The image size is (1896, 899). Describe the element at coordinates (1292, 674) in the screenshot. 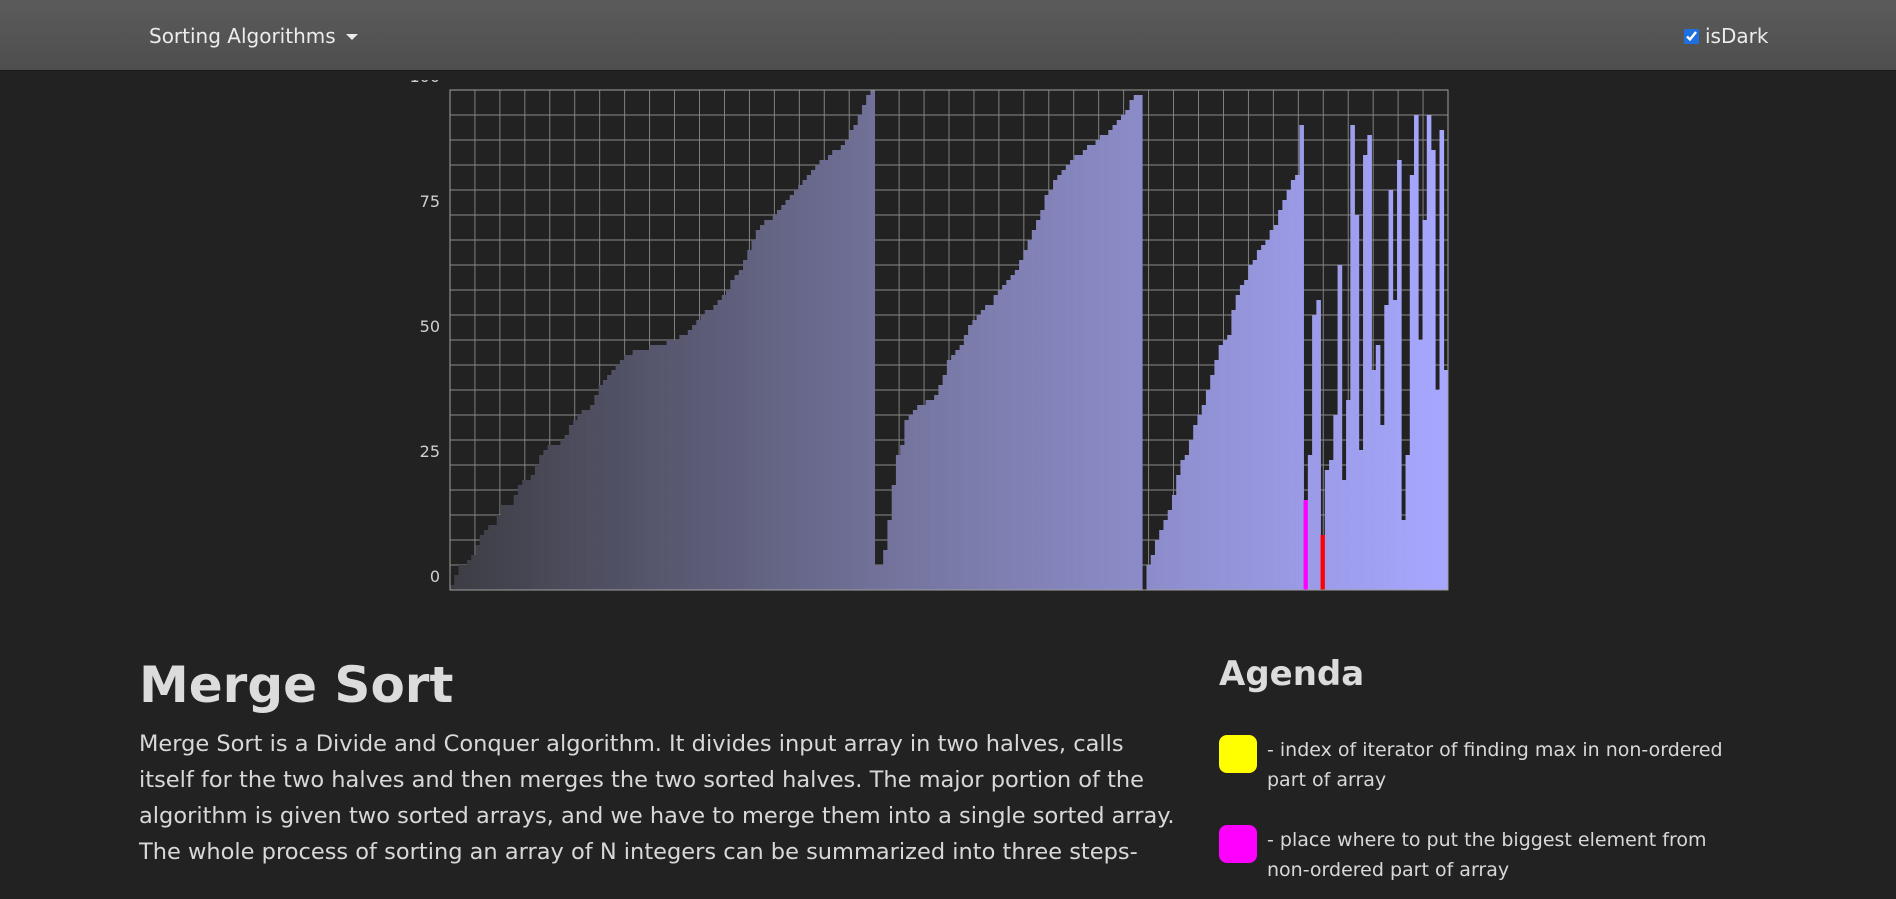

I see `agenda-title: Agenda` at that location.